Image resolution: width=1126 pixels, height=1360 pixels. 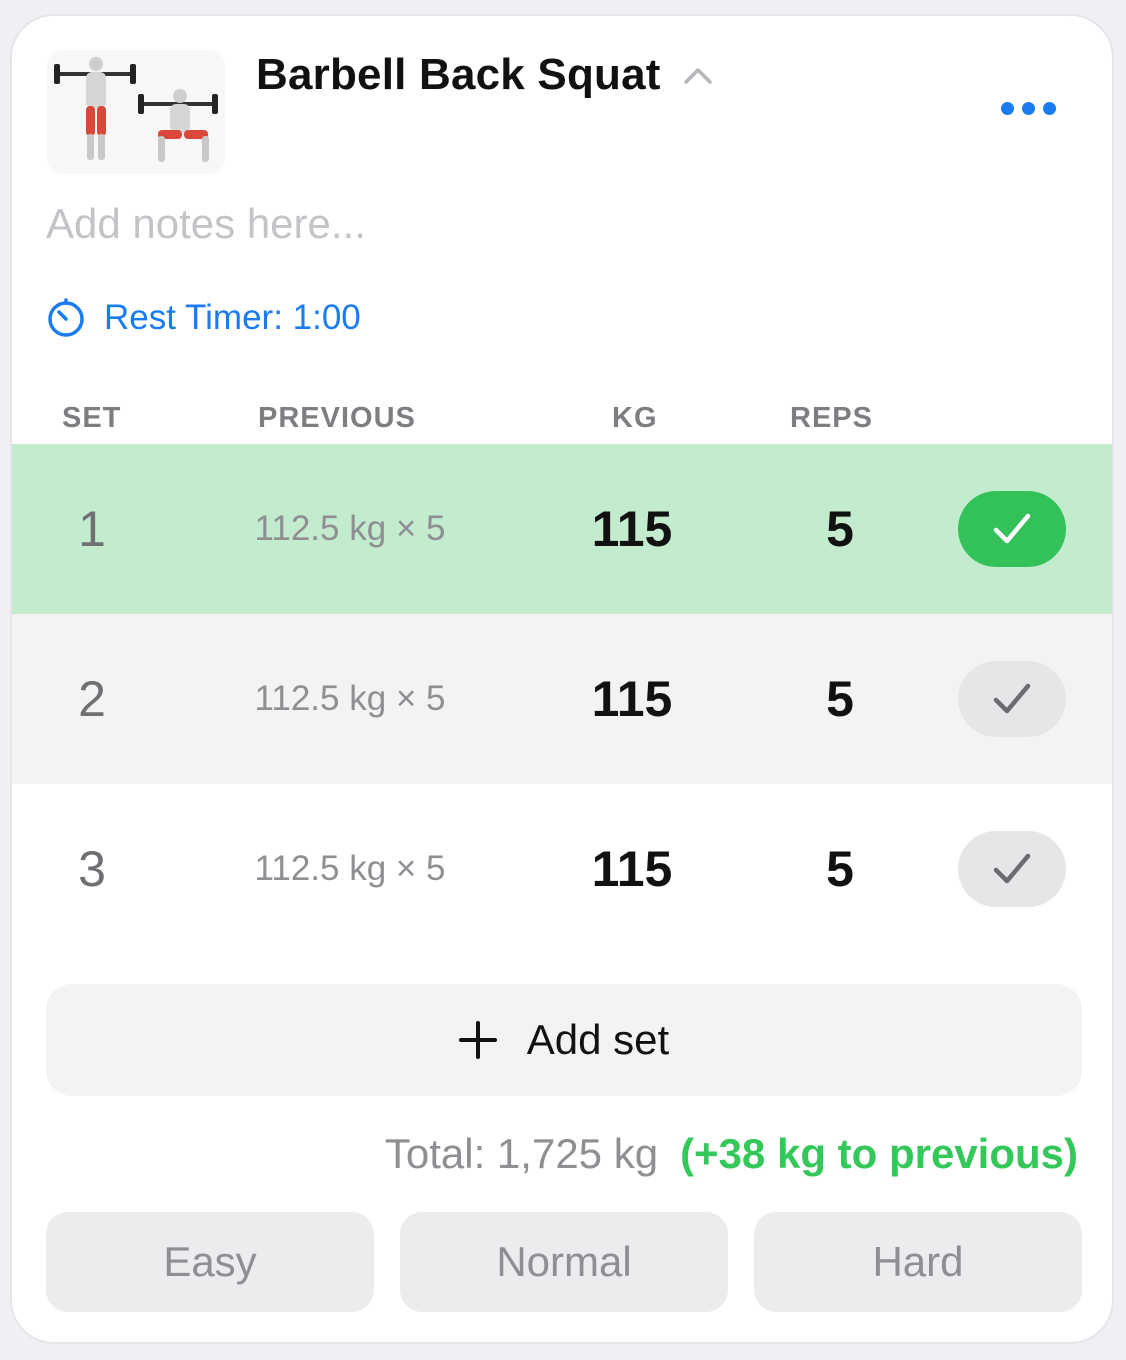 I want to click on exercise-header: Barbell Back Squat, so click(x=485, y=75).